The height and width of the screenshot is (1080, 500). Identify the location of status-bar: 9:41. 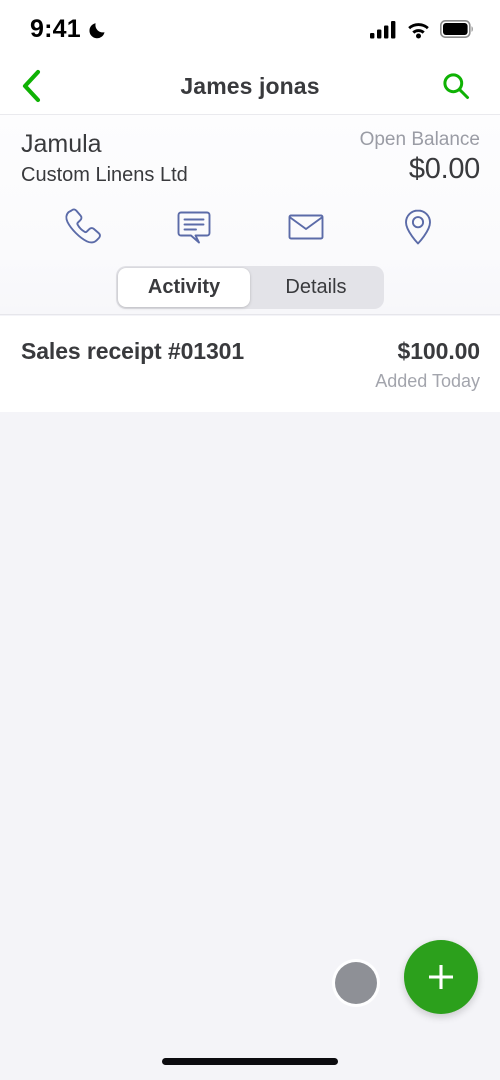
(250, 29).